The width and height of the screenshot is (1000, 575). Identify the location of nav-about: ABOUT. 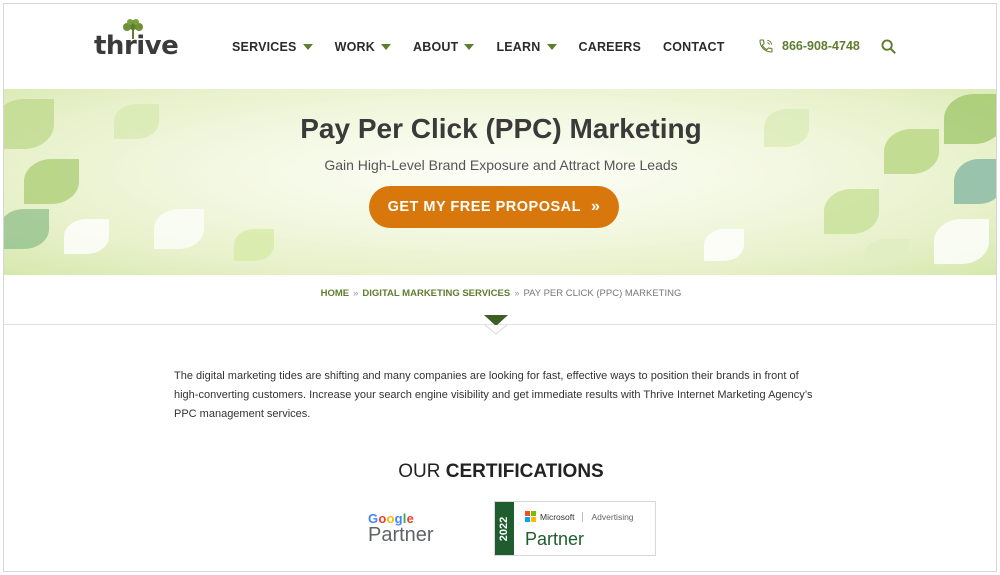
(443, 47).